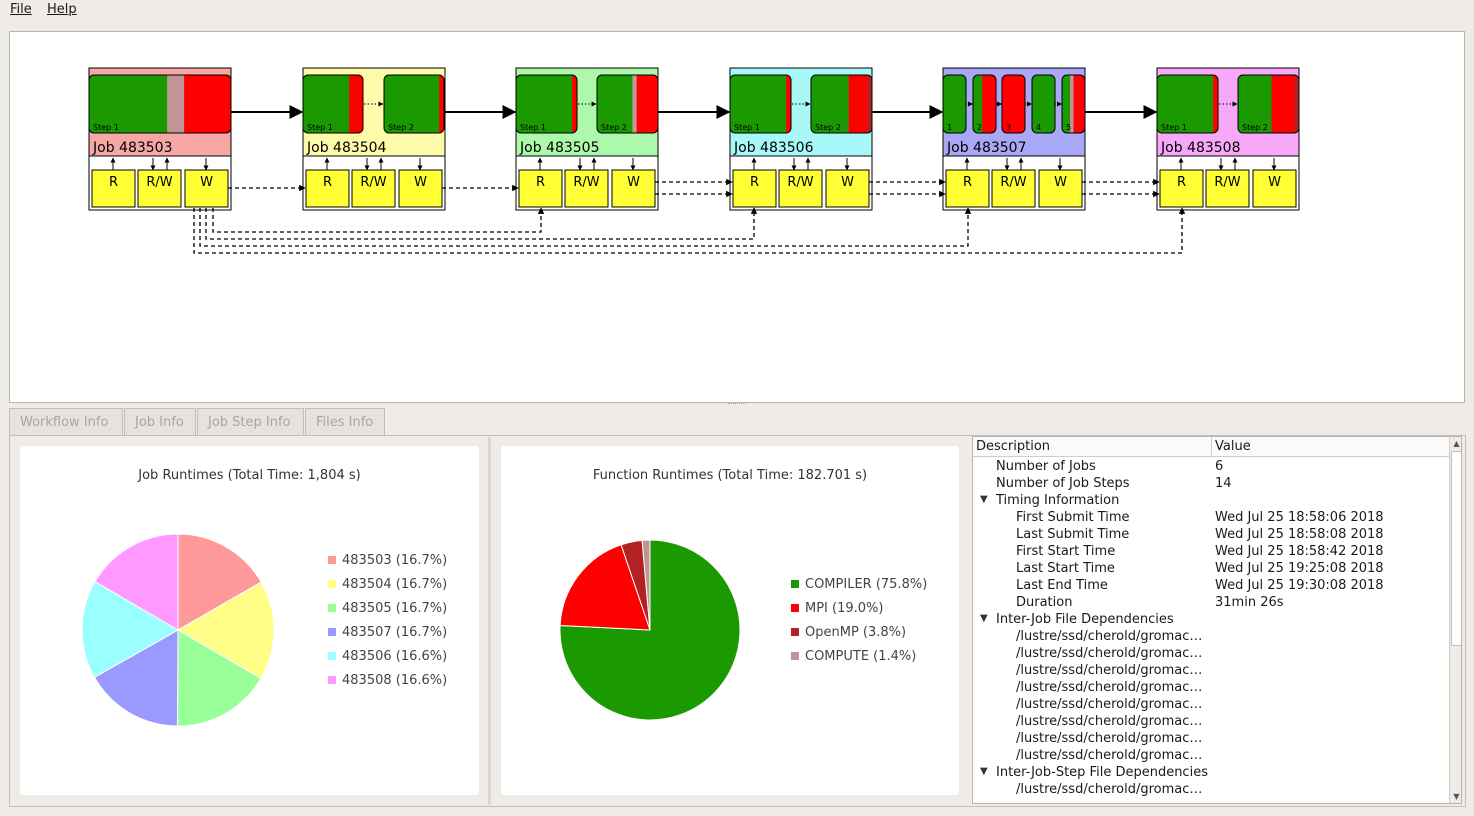 The image size is (1474, 816). Describe the element at coordinates (856, 632) in the screenshot. I see `legend-label: OpenMP (3.8%)` at that location.